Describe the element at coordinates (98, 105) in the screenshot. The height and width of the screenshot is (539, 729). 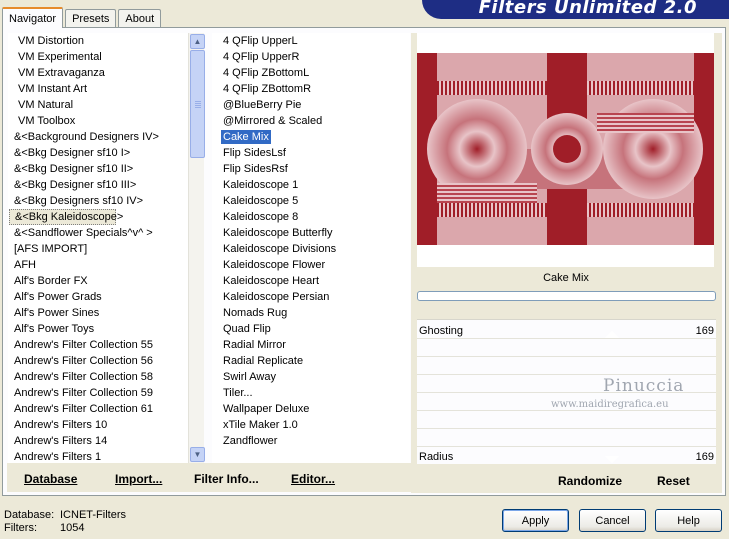
I see `category-item: VM Natural` at that location.